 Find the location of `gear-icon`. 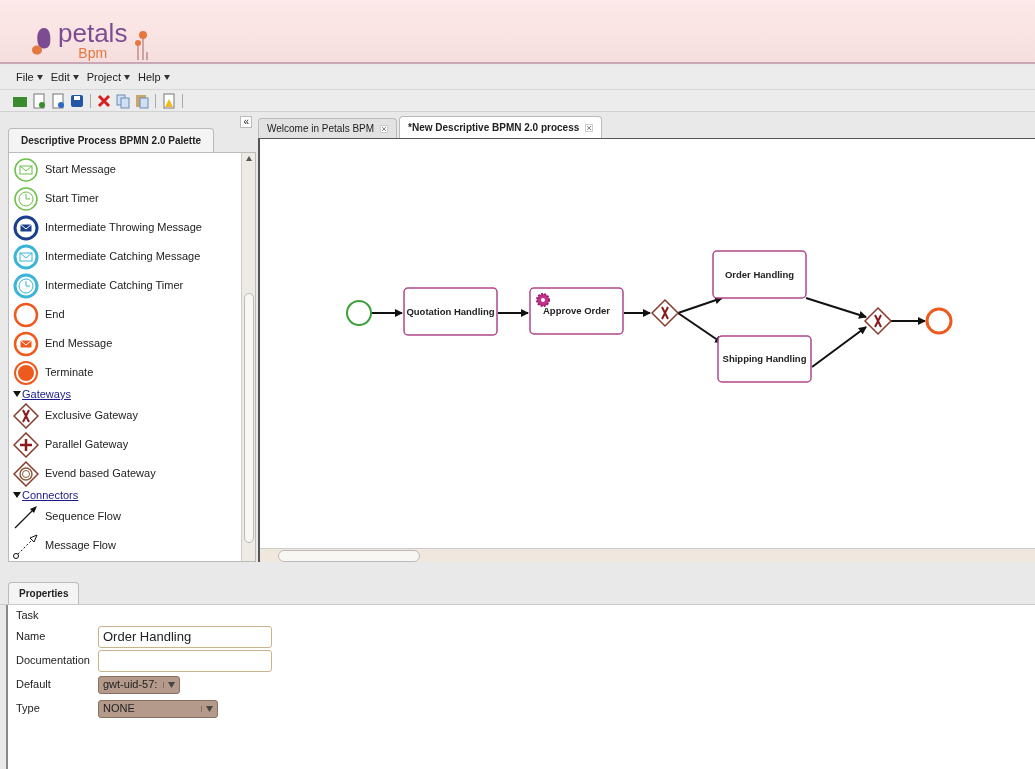

gear-icon is located at coordinates (543, 300).